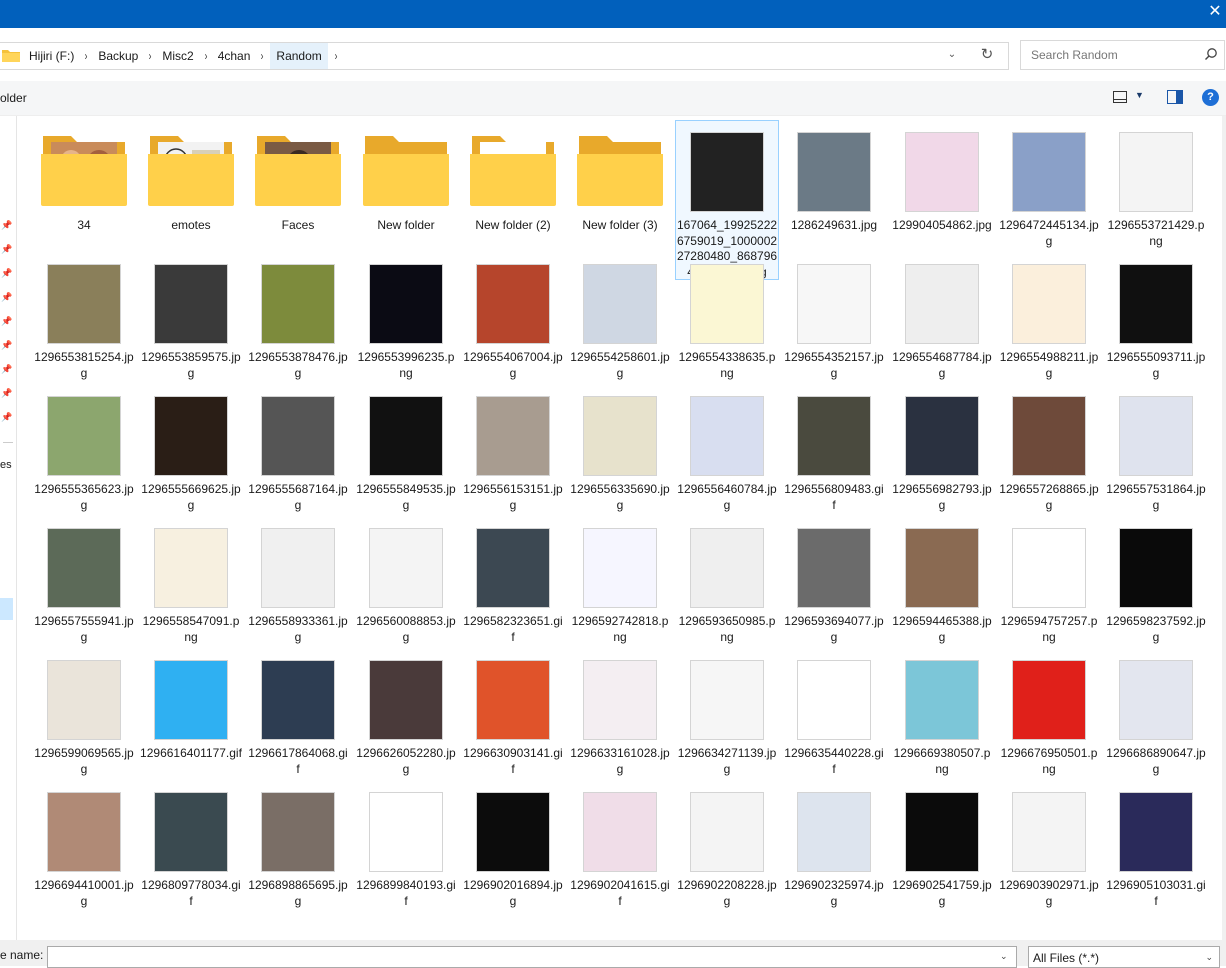 The image size is (1226, 968). Describe the element at coordinates (620, 314) in the screenshot. I see `file-item: 1296554258601.jpg` at that location.